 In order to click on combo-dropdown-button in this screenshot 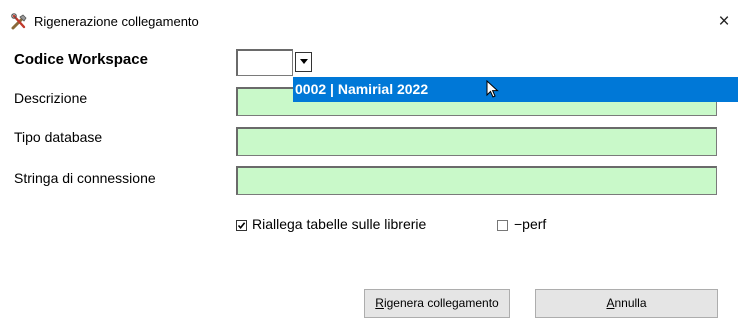, I will do `click(303, 62)`.